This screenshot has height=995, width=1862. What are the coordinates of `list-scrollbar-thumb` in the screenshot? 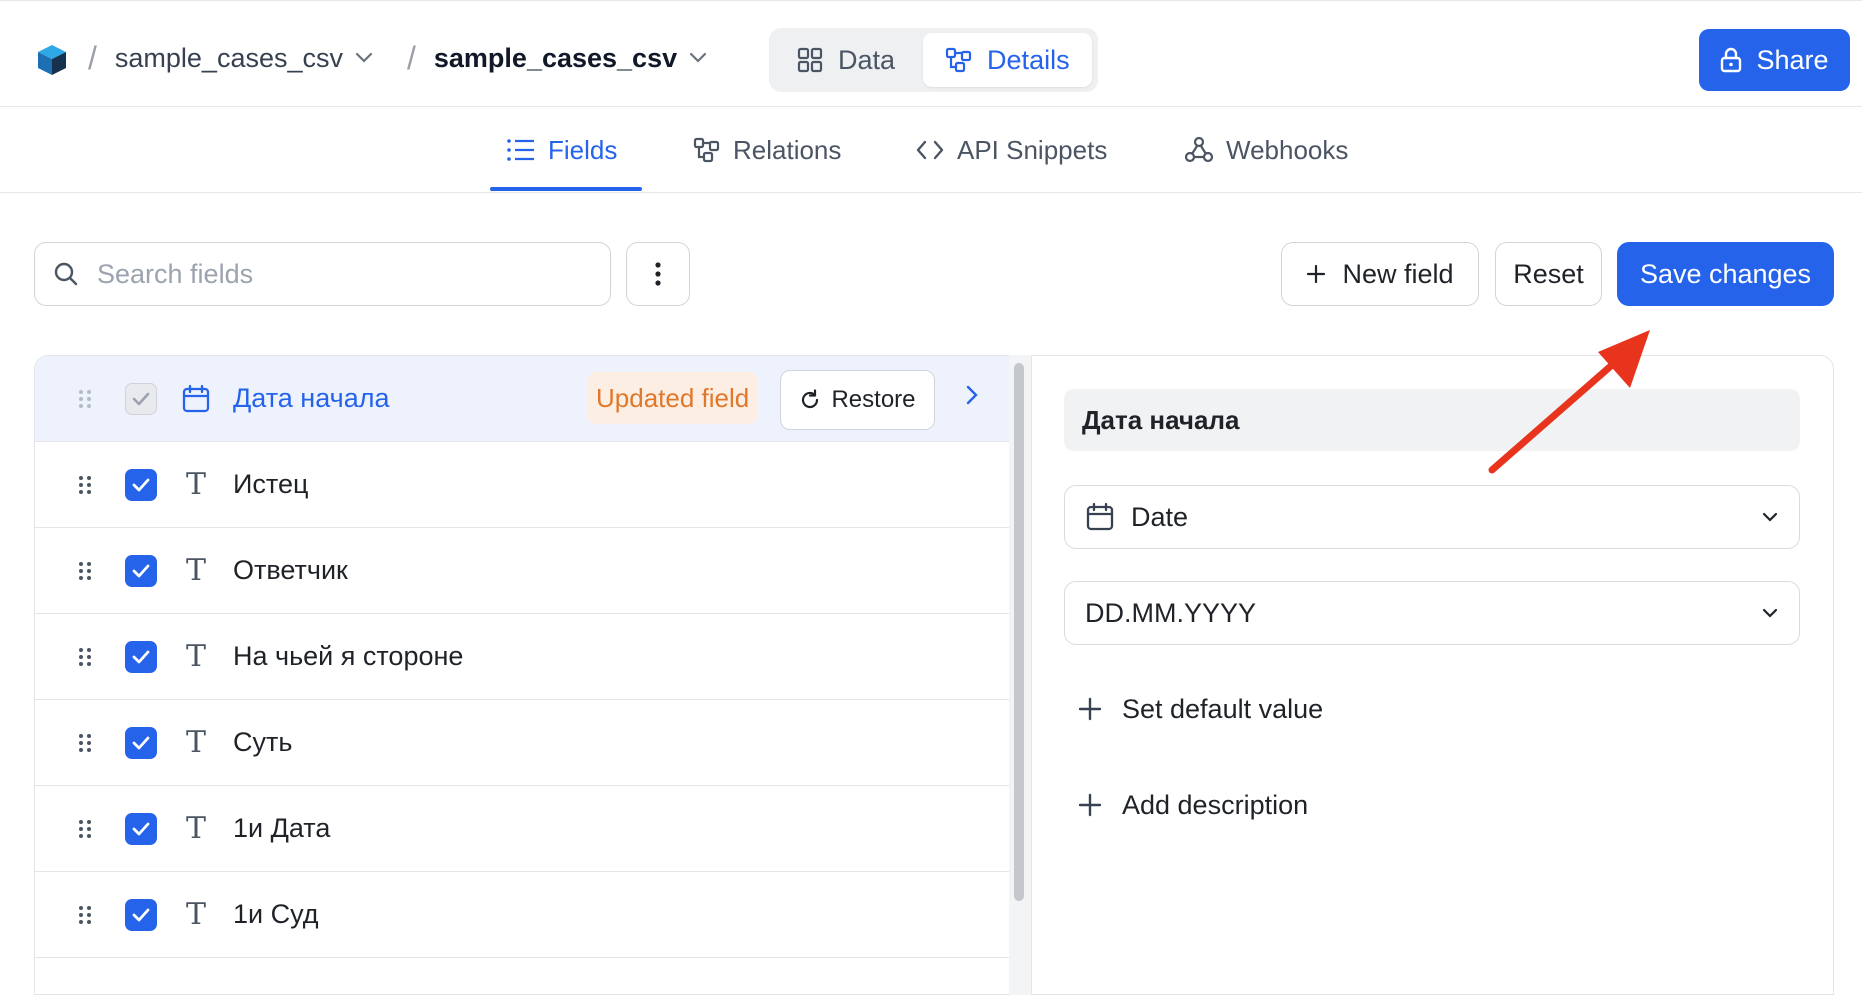 It's located at (1019, 632).